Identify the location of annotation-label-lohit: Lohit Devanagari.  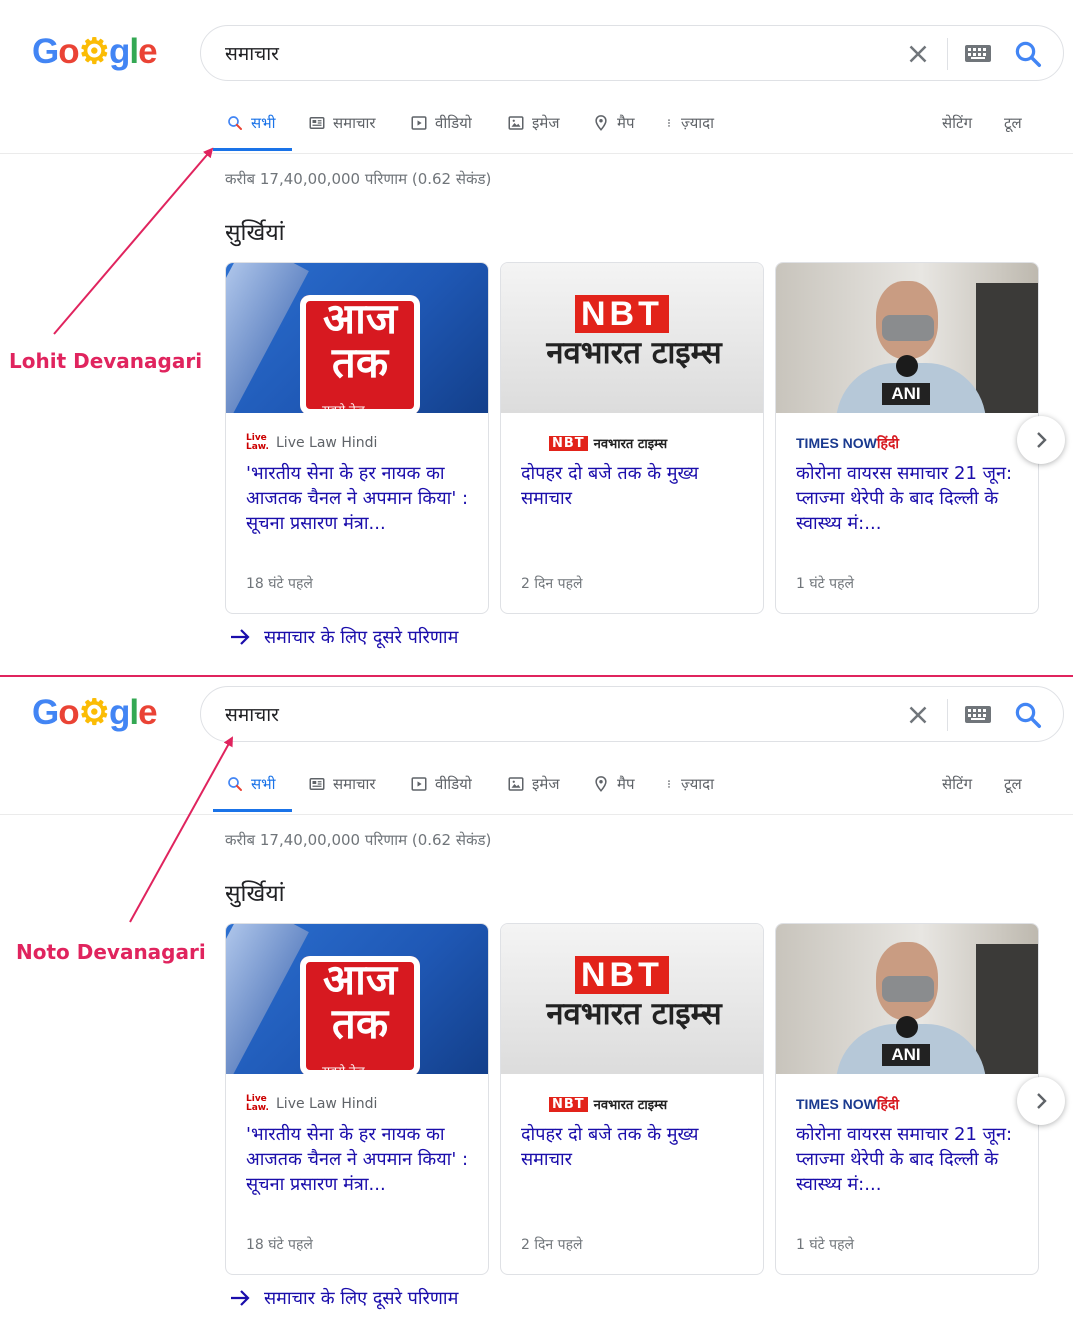
(106, 361).